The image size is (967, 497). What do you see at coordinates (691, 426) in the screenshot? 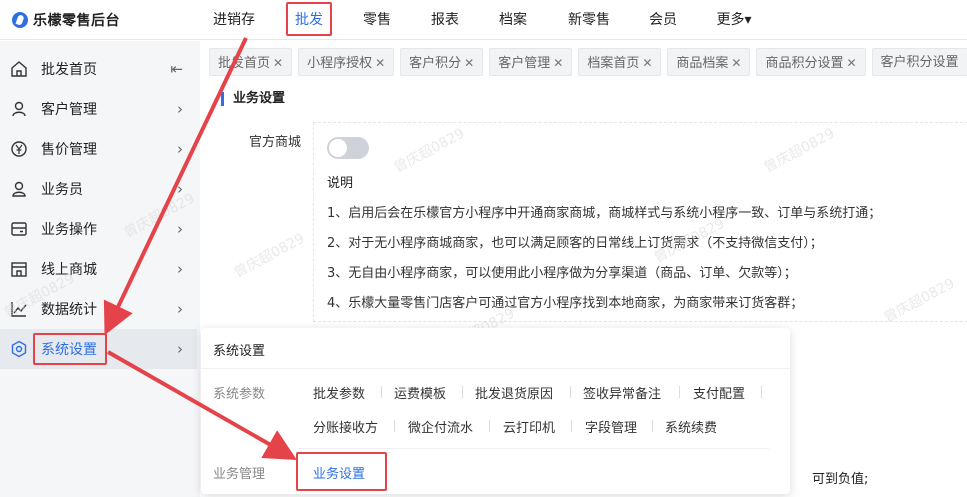
I see `menu-item-system-renewal: 系统续费` at bounding box center [691, 426].